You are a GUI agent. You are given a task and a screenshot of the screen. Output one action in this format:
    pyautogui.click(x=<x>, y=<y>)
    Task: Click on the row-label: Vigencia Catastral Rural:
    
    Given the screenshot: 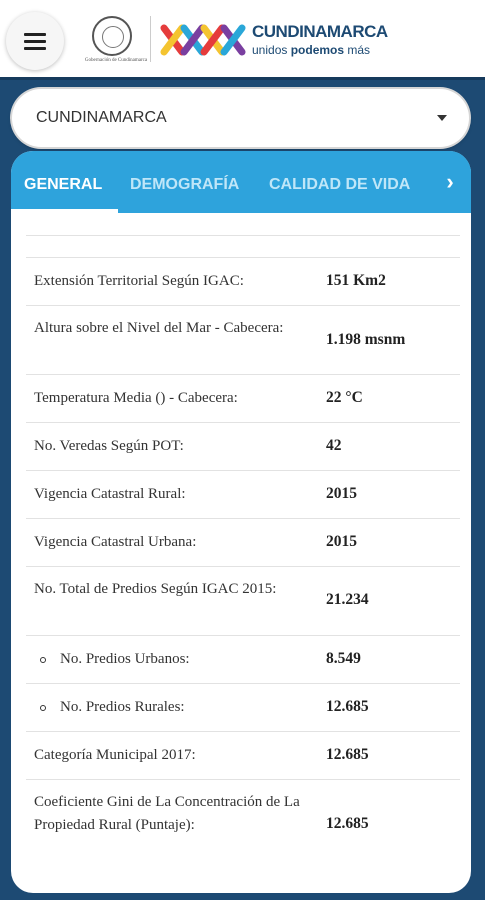 What is the action you would take?
    pyautogui.click(x=110, y=494)
    